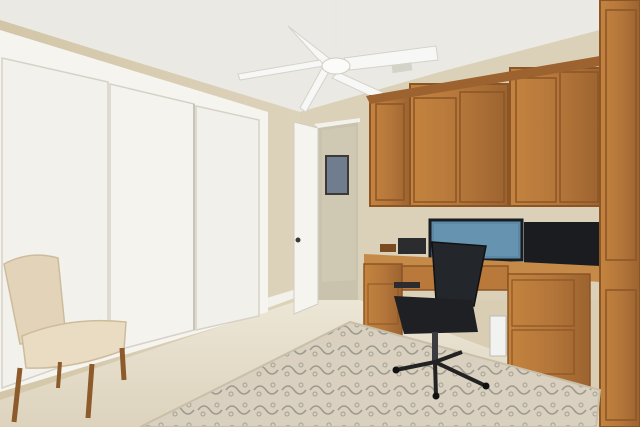  I want to click on open-door, so click(306, 218).